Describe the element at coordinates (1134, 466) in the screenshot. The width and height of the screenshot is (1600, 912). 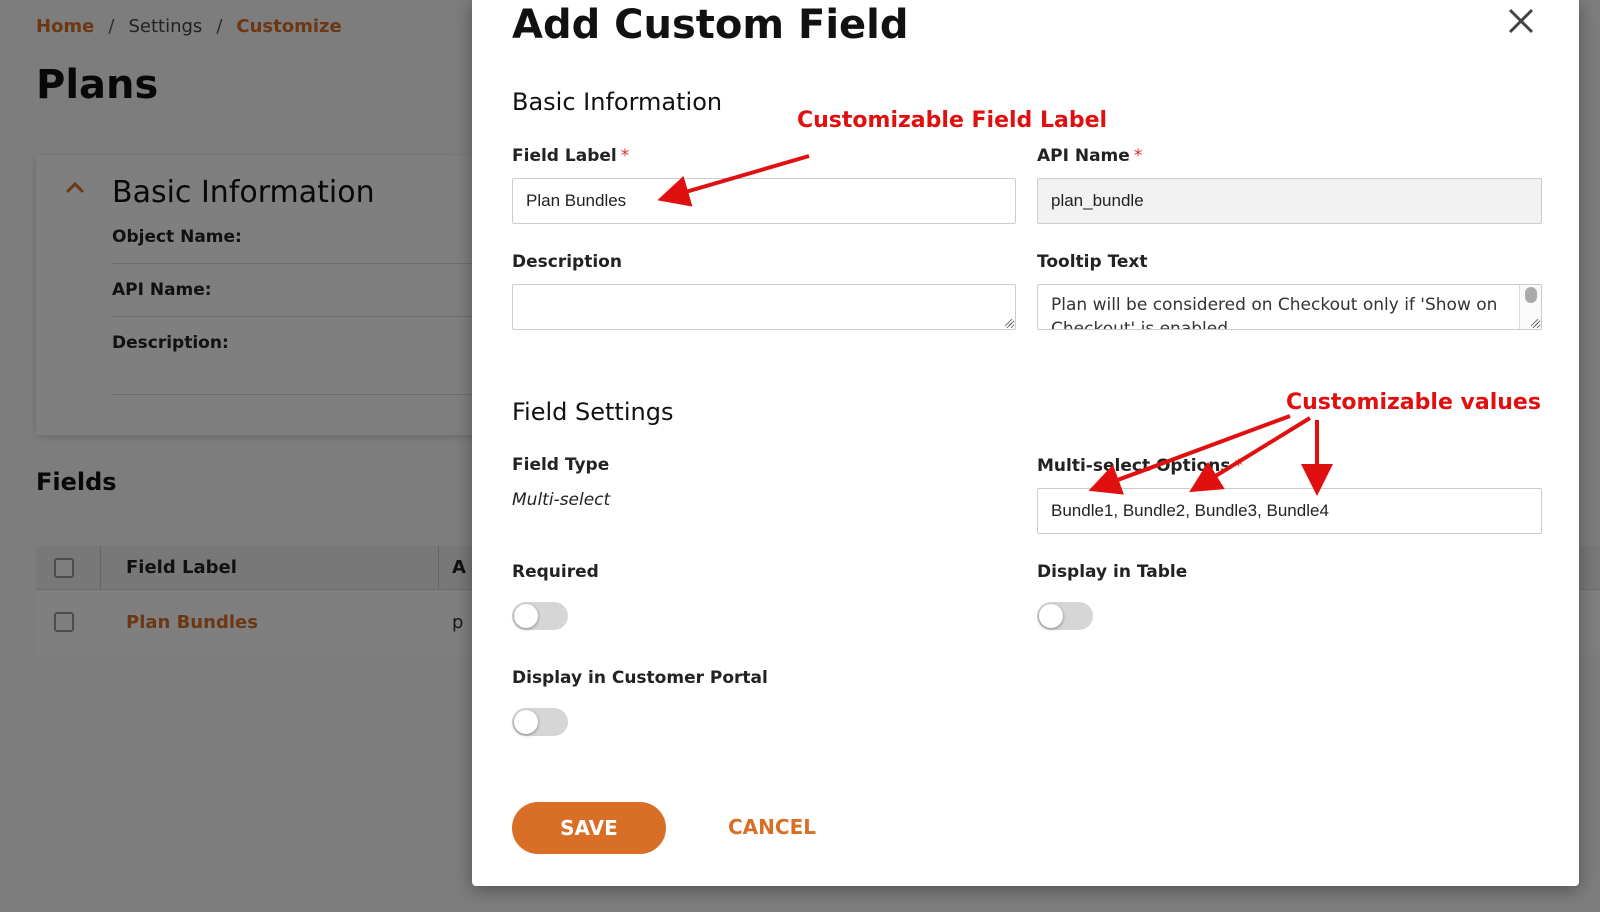
I see `multi-select-options-text: Multi-select Options` at that location.